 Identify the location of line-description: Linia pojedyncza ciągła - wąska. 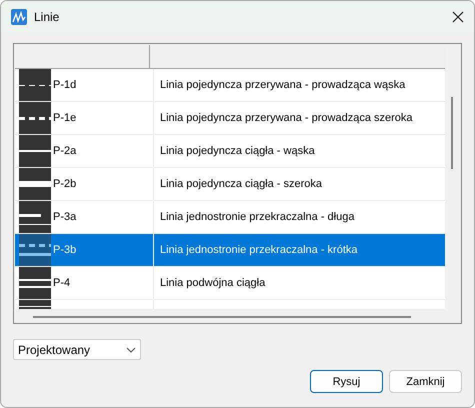
(237, 151).